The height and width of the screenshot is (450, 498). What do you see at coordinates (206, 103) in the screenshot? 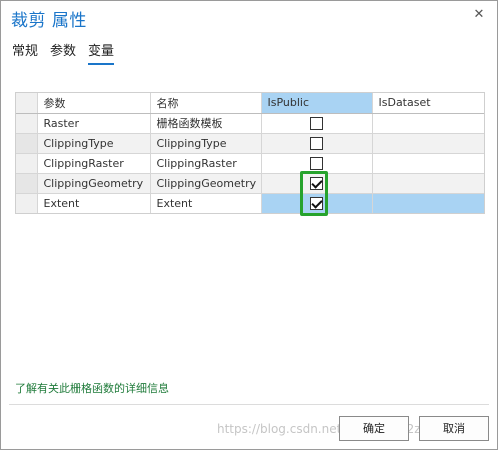
I see `column-header-name: 名称` at bounding box center [206, 103].